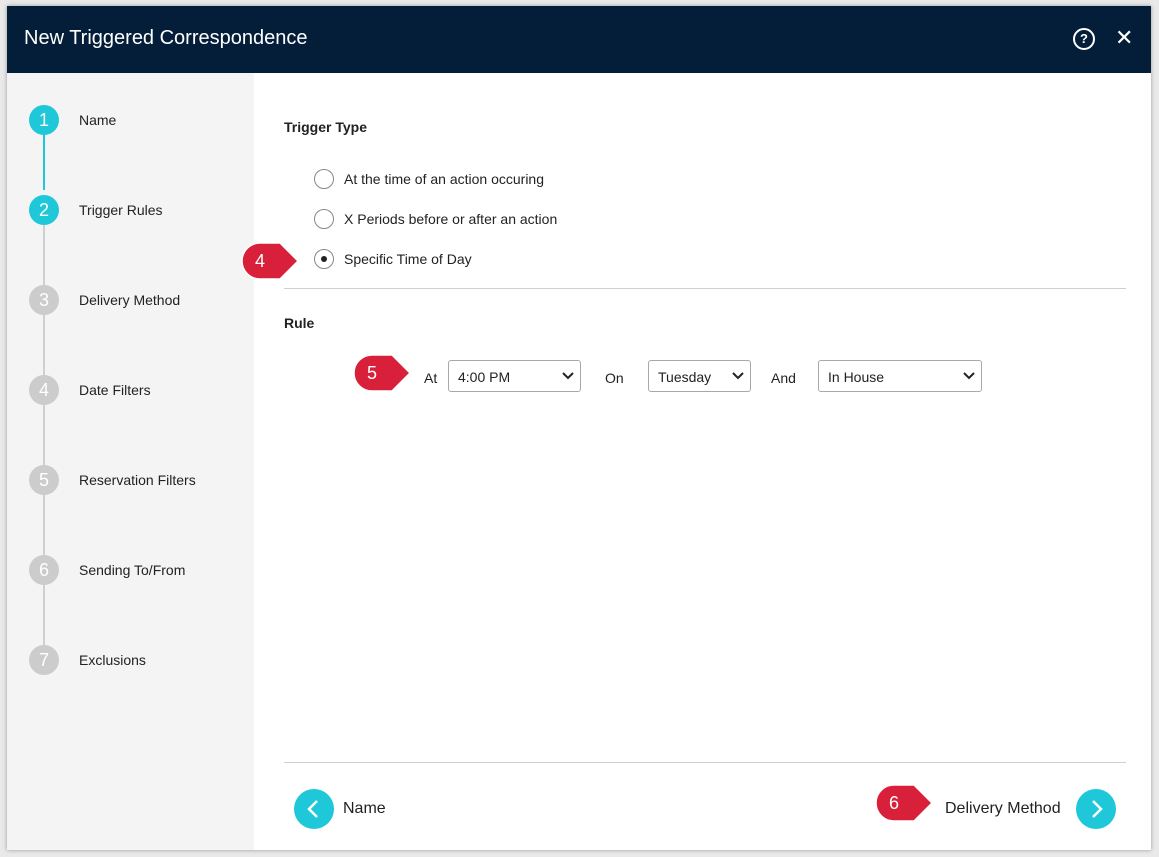  Describe the element at coordinates (166, 38) in the screenshot. I see `dialog-title: New Triggered Correspondence` at that location.